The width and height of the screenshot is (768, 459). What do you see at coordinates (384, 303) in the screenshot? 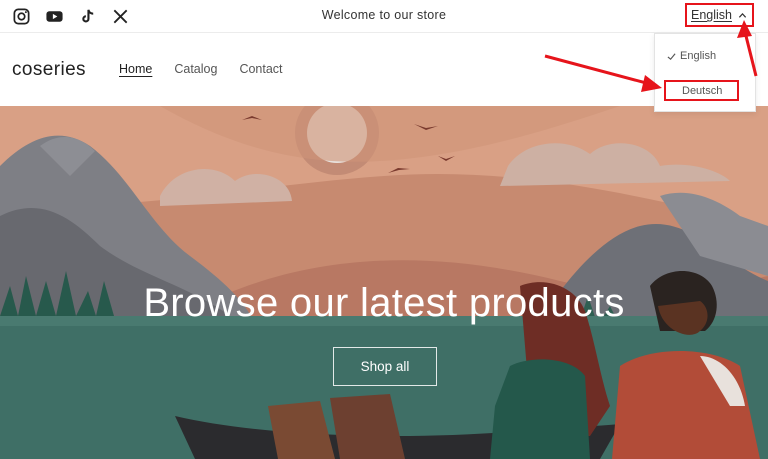
I see `hero-title: Browse our latest products` at bounding box center [384, 303].